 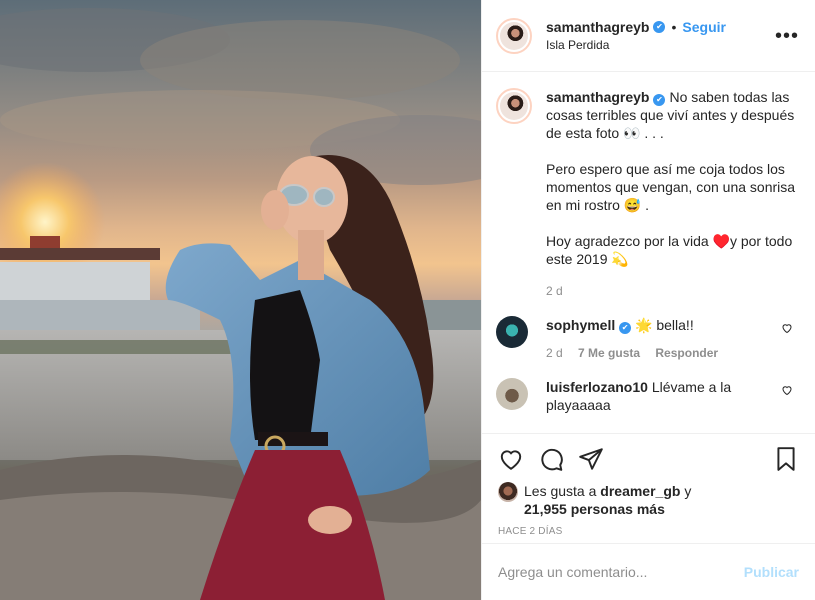 I want to click on caption-avatar, so click(x=514, y=106).